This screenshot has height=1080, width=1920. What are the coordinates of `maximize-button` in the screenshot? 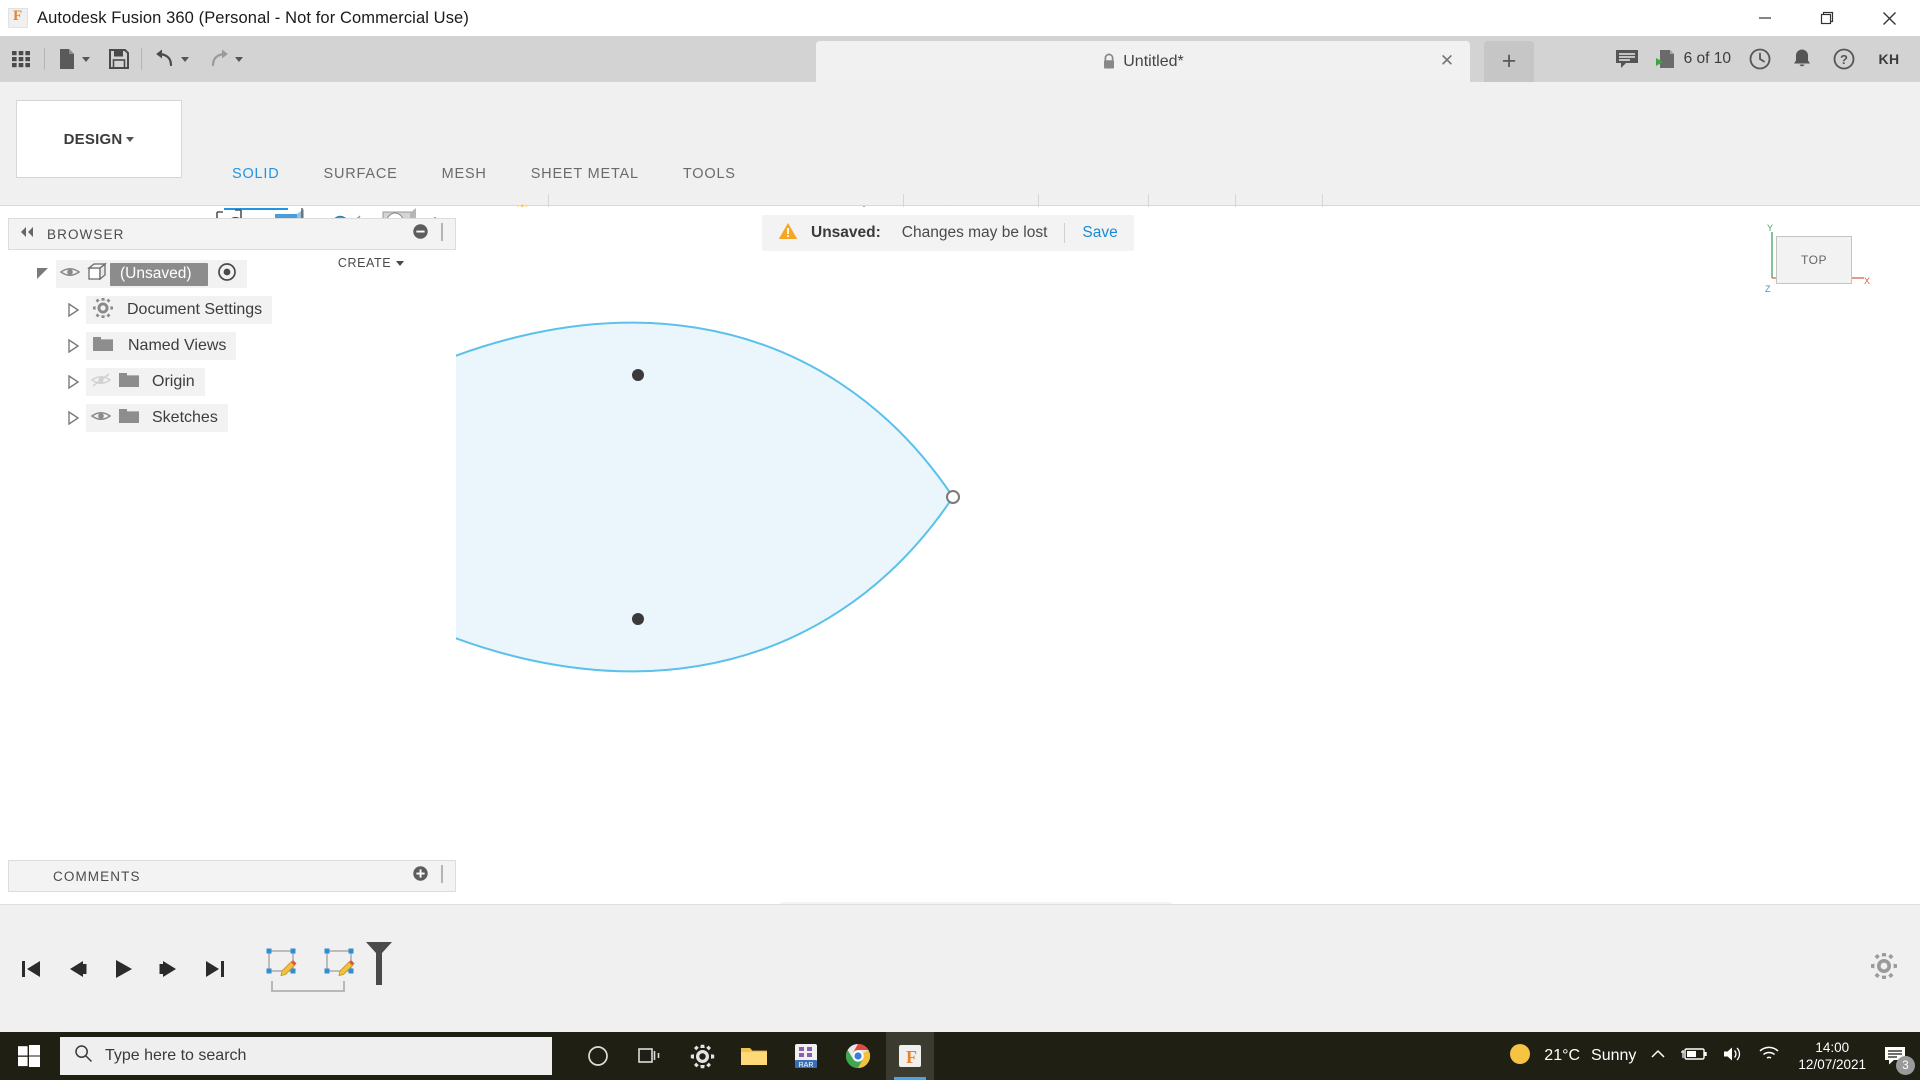 It's located at (1827, 18).